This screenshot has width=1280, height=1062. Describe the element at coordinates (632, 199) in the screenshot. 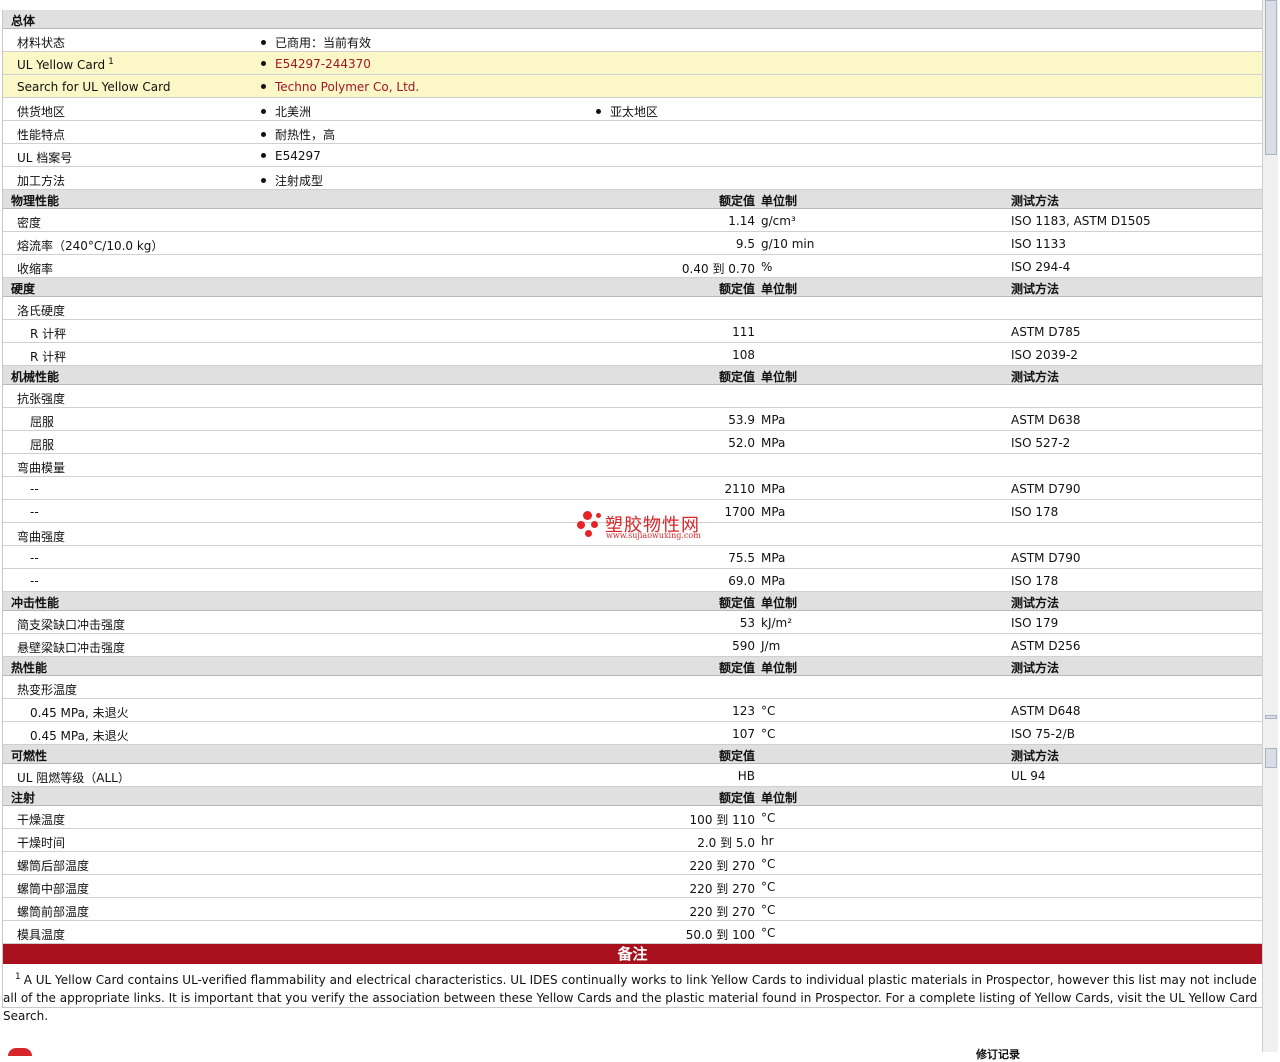

I see `section-header: 物理性能 额定值 单位制 测试方法` at that location.